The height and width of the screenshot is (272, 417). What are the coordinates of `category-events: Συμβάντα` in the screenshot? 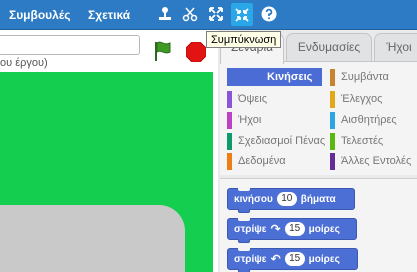 It's located at (359, 77).